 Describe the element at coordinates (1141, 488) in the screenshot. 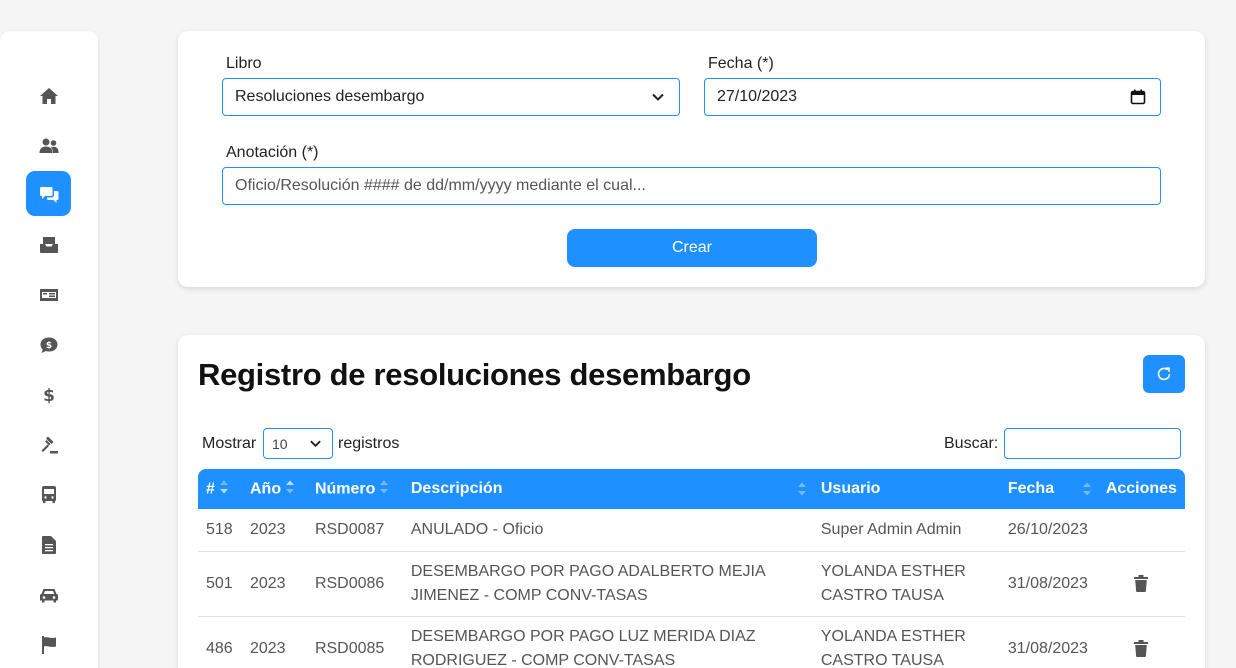

I see `column-header-acciones: Acciones` at that location.